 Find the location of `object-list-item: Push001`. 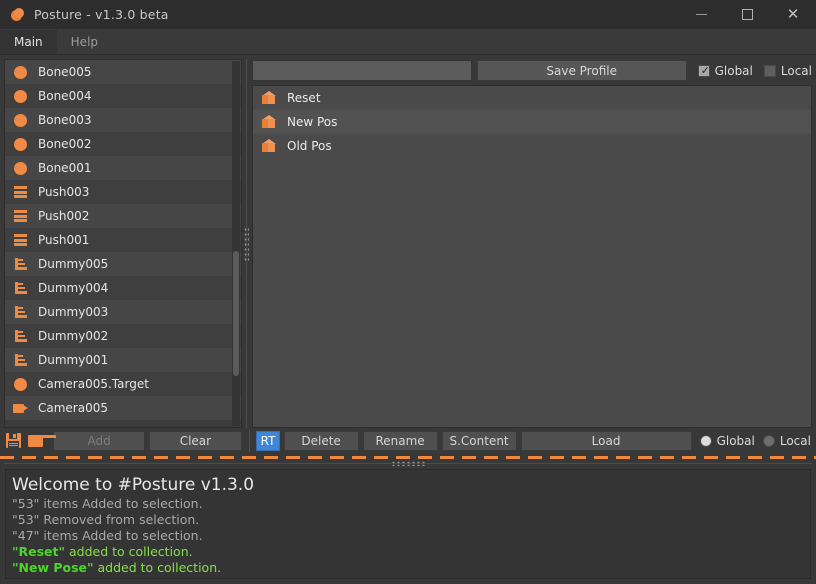

object-list-item: Push001 is located at coordinates (123, 240).